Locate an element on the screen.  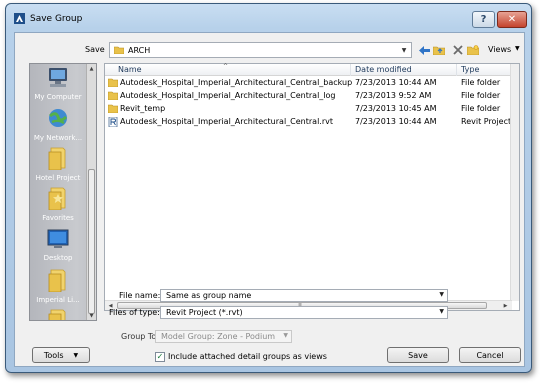
column-date-modified: Date modified is located at coordinates (383, 69).